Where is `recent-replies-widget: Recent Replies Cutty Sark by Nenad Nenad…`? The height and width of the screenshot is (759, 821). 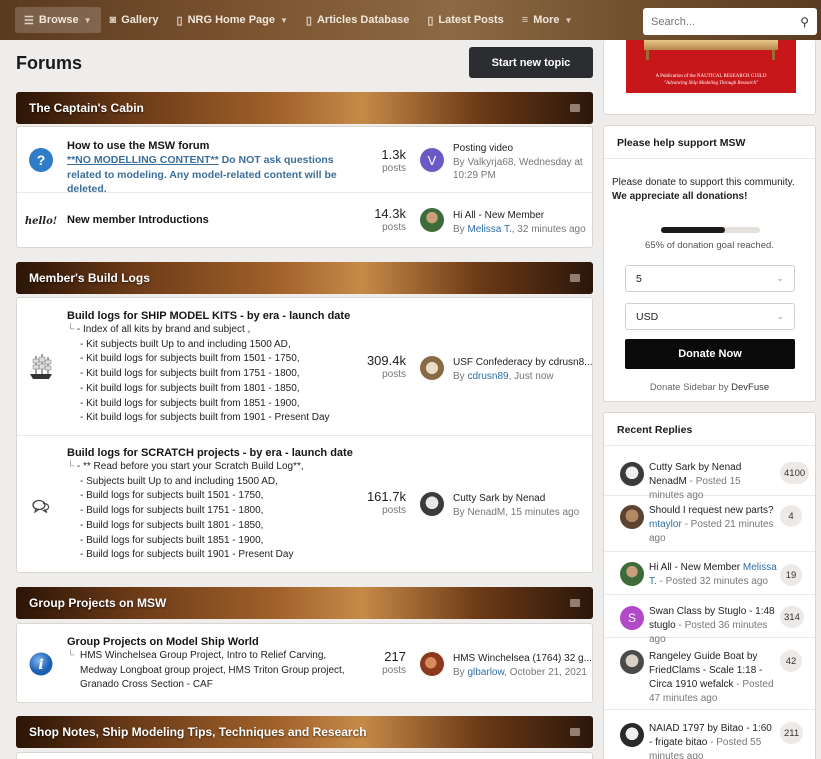 recent-replies-widget: Recent Replies Cutty Sark by Nenad Nenad… is located at coordinates (709, 585).